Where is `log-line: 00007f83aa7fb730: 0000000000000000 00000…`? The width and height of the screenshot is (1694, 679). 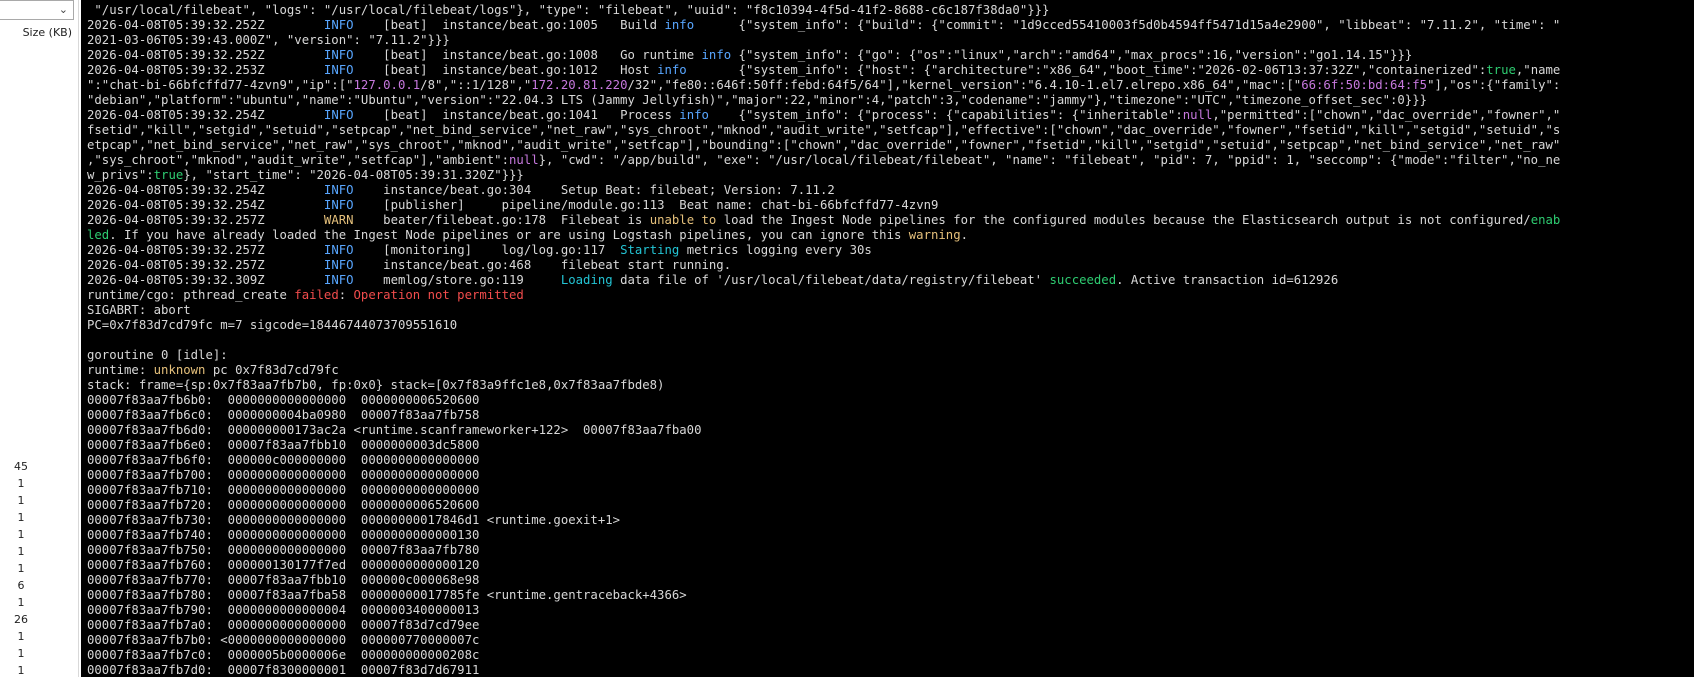 log-line: 00007f83aa7fb730: 0000000000000000 00000… is located at coordinates (890, 520).